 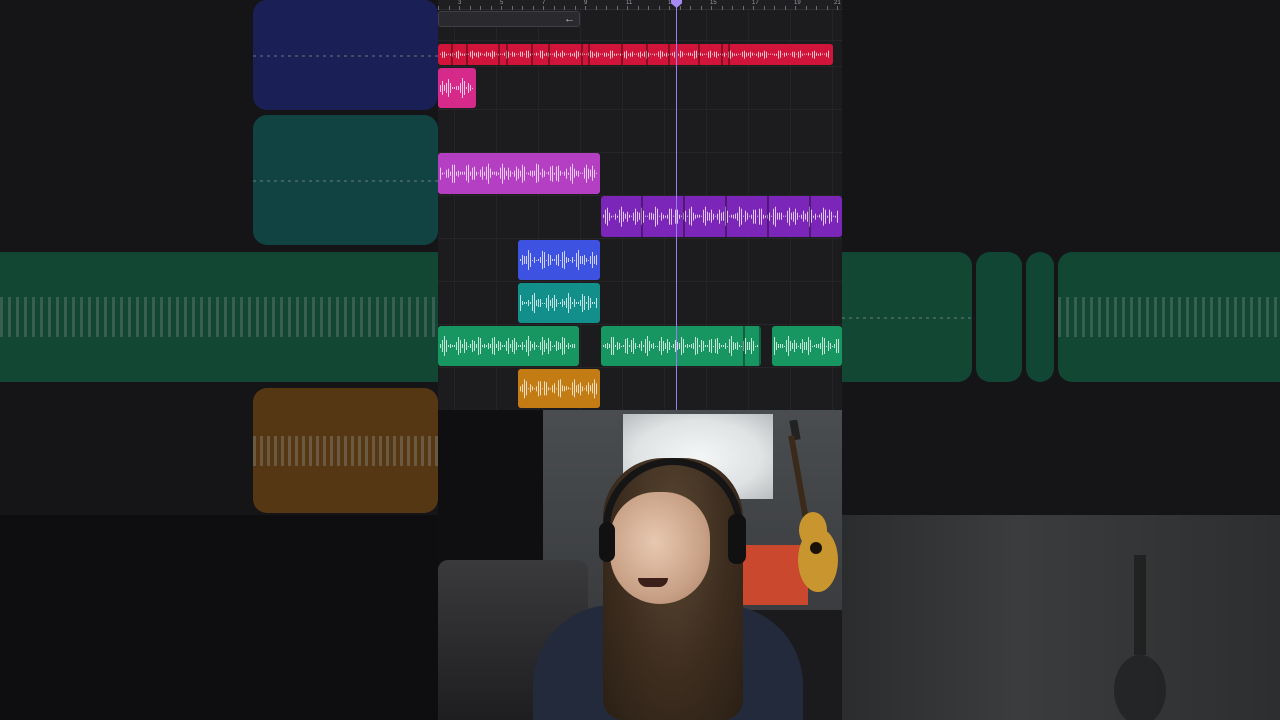 I want to click on headphone-right-earcup, so click(x=737, y=539).